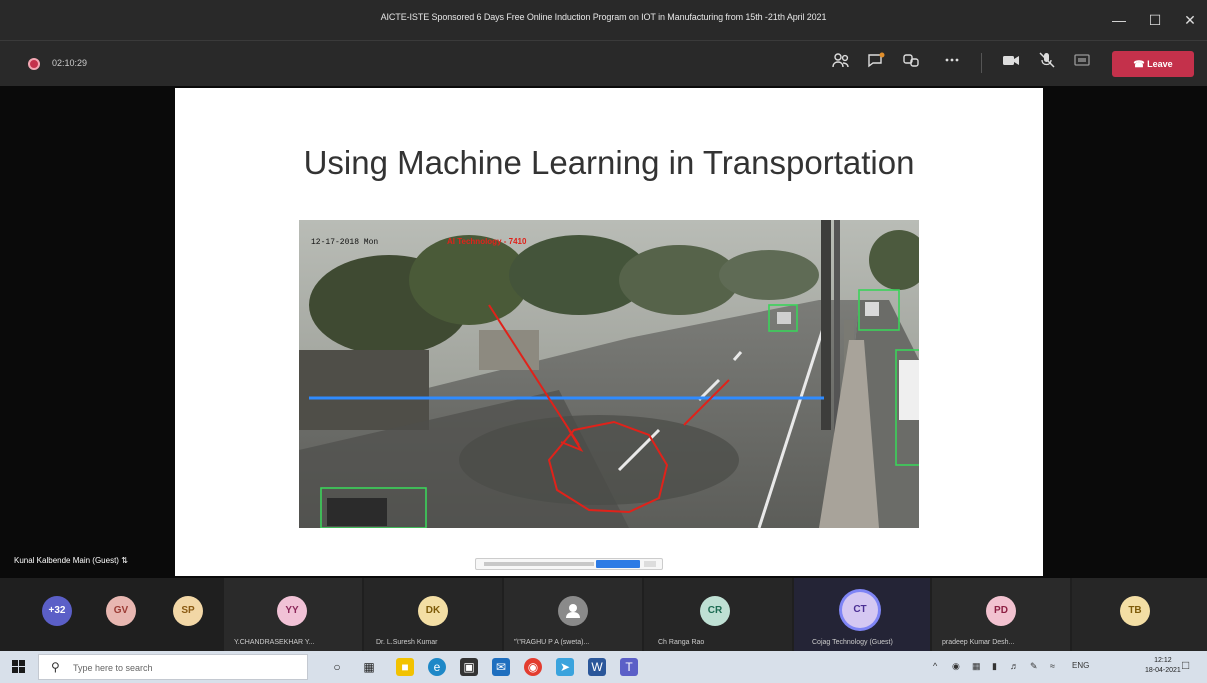 The width and height of the screenshot is (1207, 683). What do you see at coordinates (597, 667) in the screenshot?
I see `word-icon: W` at bounding box center [597, 667].